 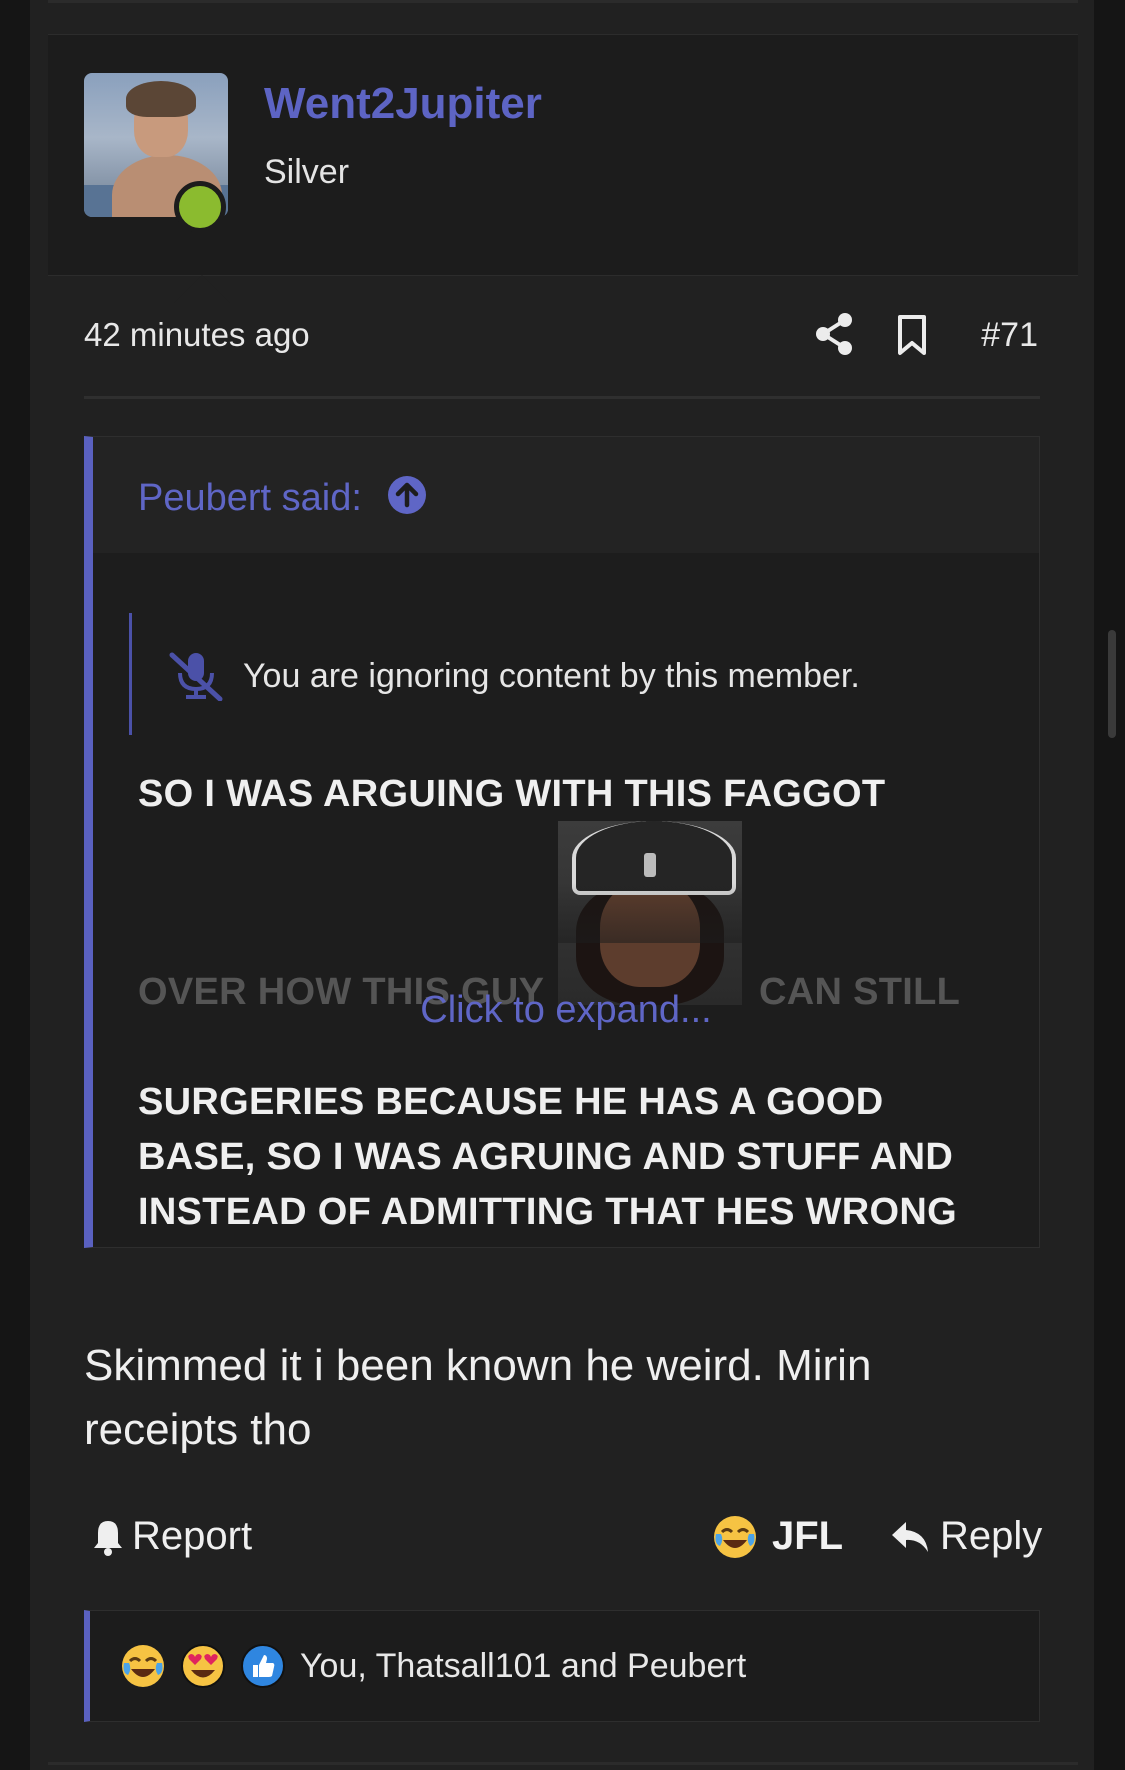 I want to click on reaction-users-link: You, Thatsall101 and Peubert, so click(x=523, y=1666).